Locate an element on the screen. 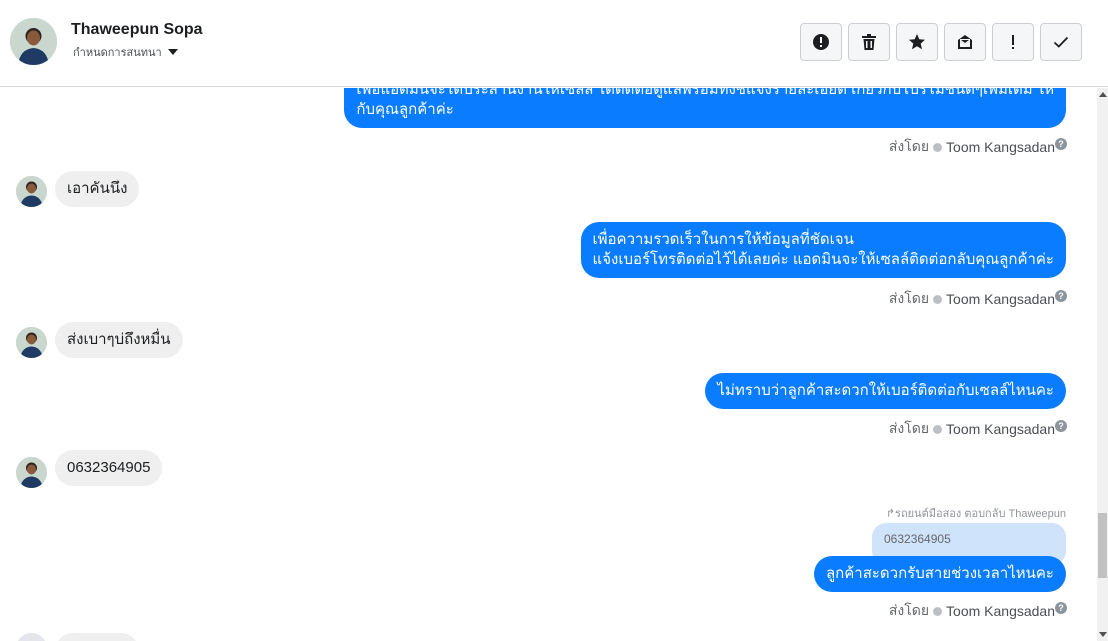 The height and width of the screenshot is (641, 1108). assign-conversation-dropdown: กำหนดการสนทนา is located at coordinates (125, 52).